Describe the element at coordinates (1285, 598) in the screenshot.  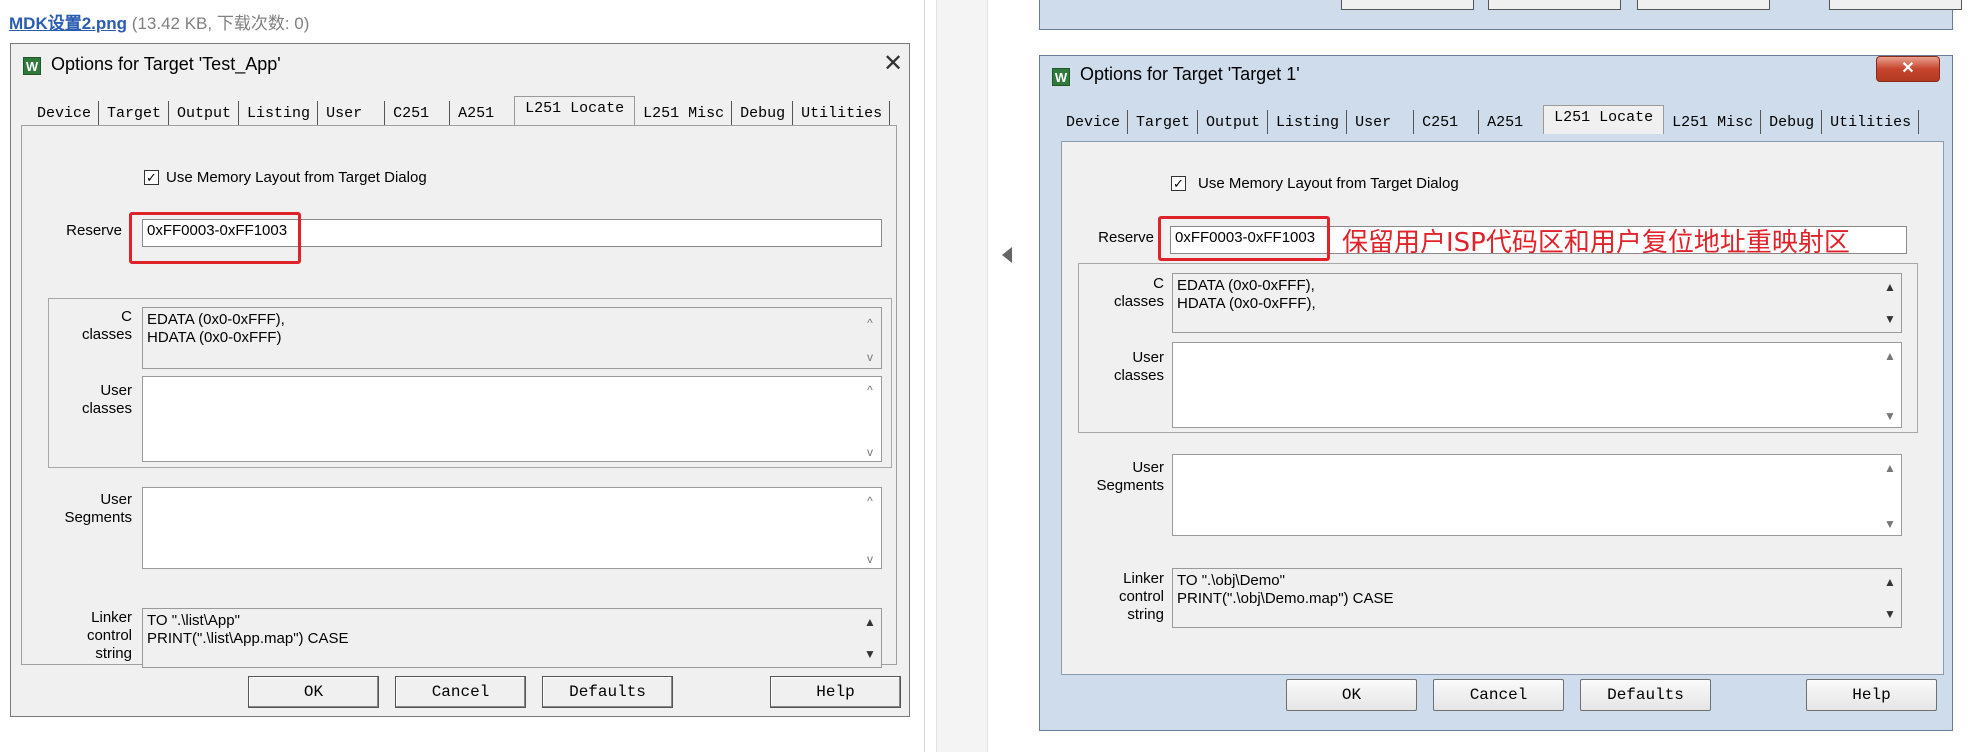
I see `linker-line: PRINT(".\obj\Demo.map") CASE` at that location.